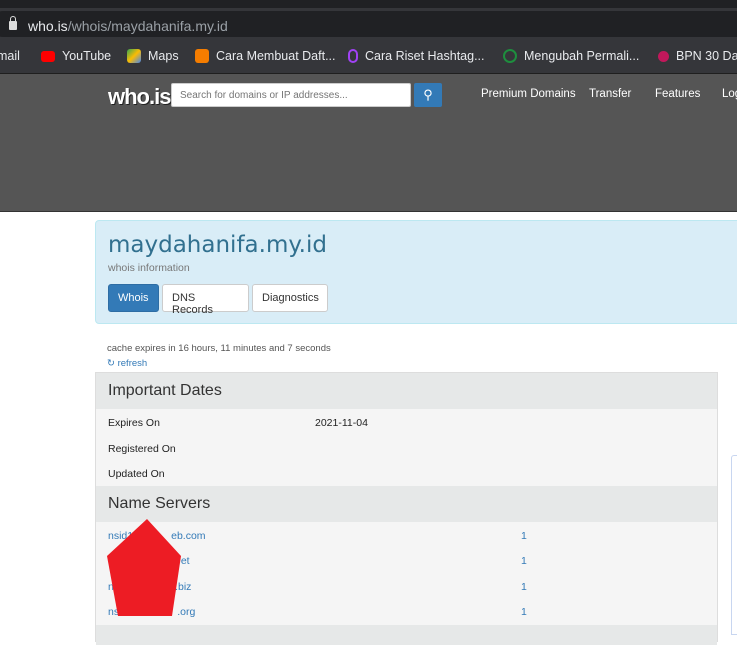  I want to click on pentagon-shape, so click(144, 567).